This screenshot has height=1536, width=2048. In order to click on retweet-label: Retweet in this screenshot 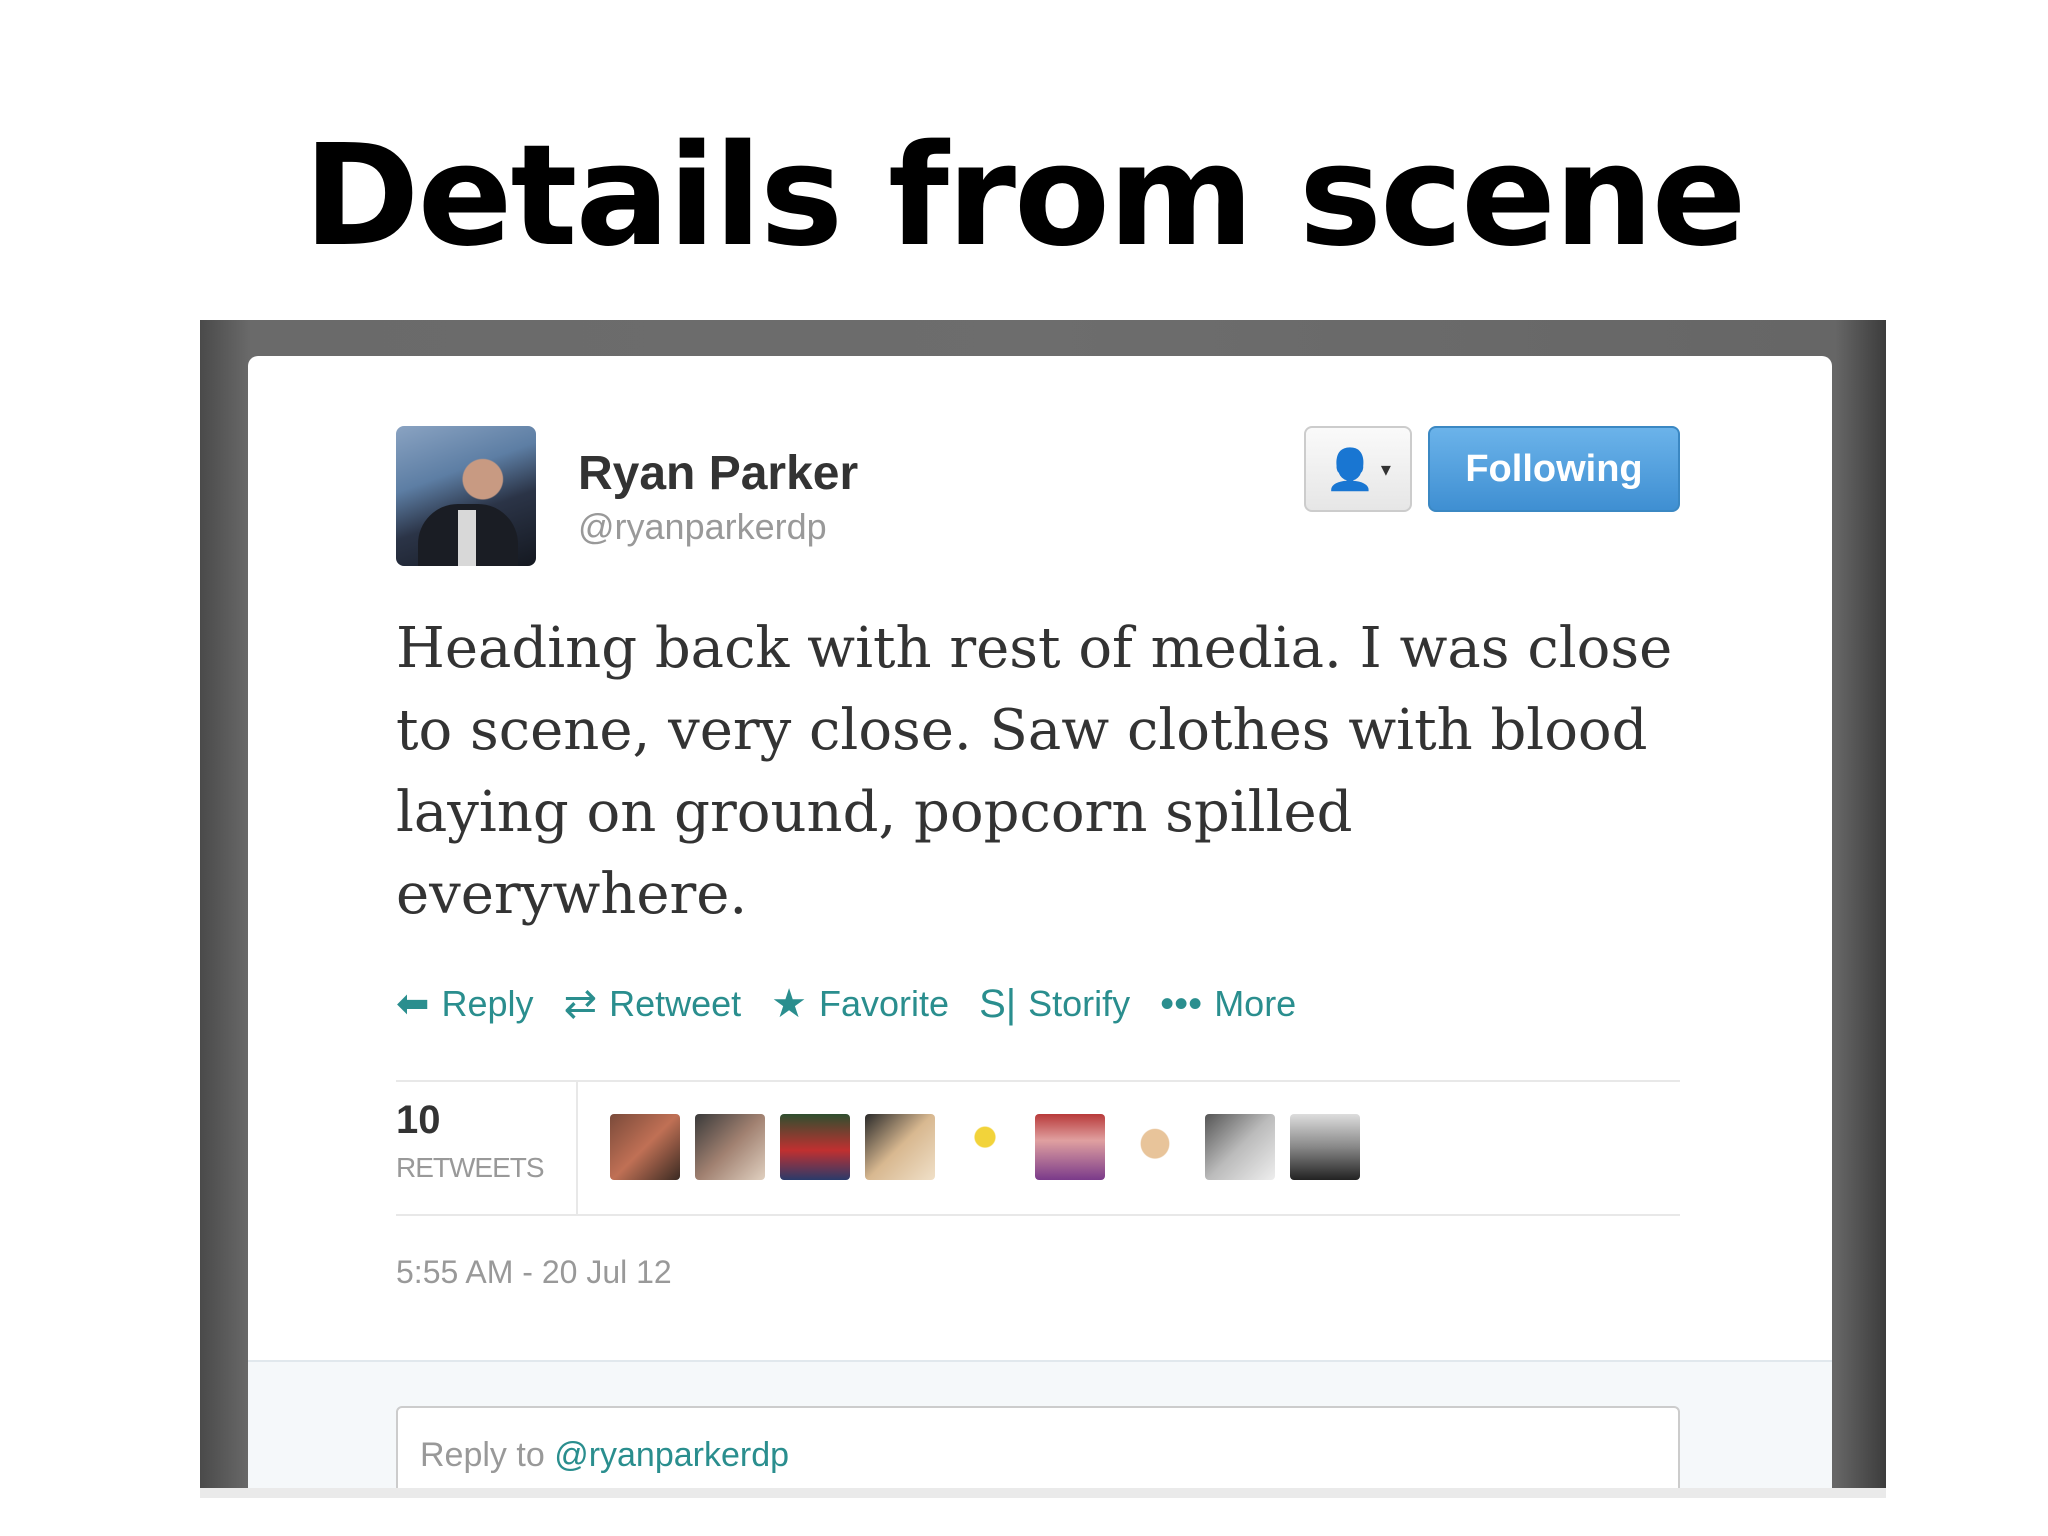, I will do `click(675, 1003)`.